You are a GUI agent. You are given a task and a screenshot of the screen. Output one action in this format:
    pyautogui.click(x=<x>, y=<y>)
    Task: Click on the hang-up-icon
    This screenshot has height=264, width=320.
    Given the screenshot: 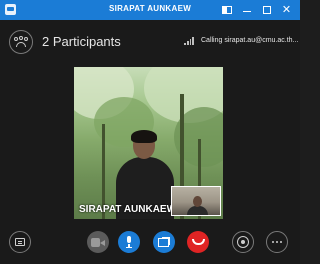 What is the action you would take?
    pyautogui.click(x=198, y=242)
    